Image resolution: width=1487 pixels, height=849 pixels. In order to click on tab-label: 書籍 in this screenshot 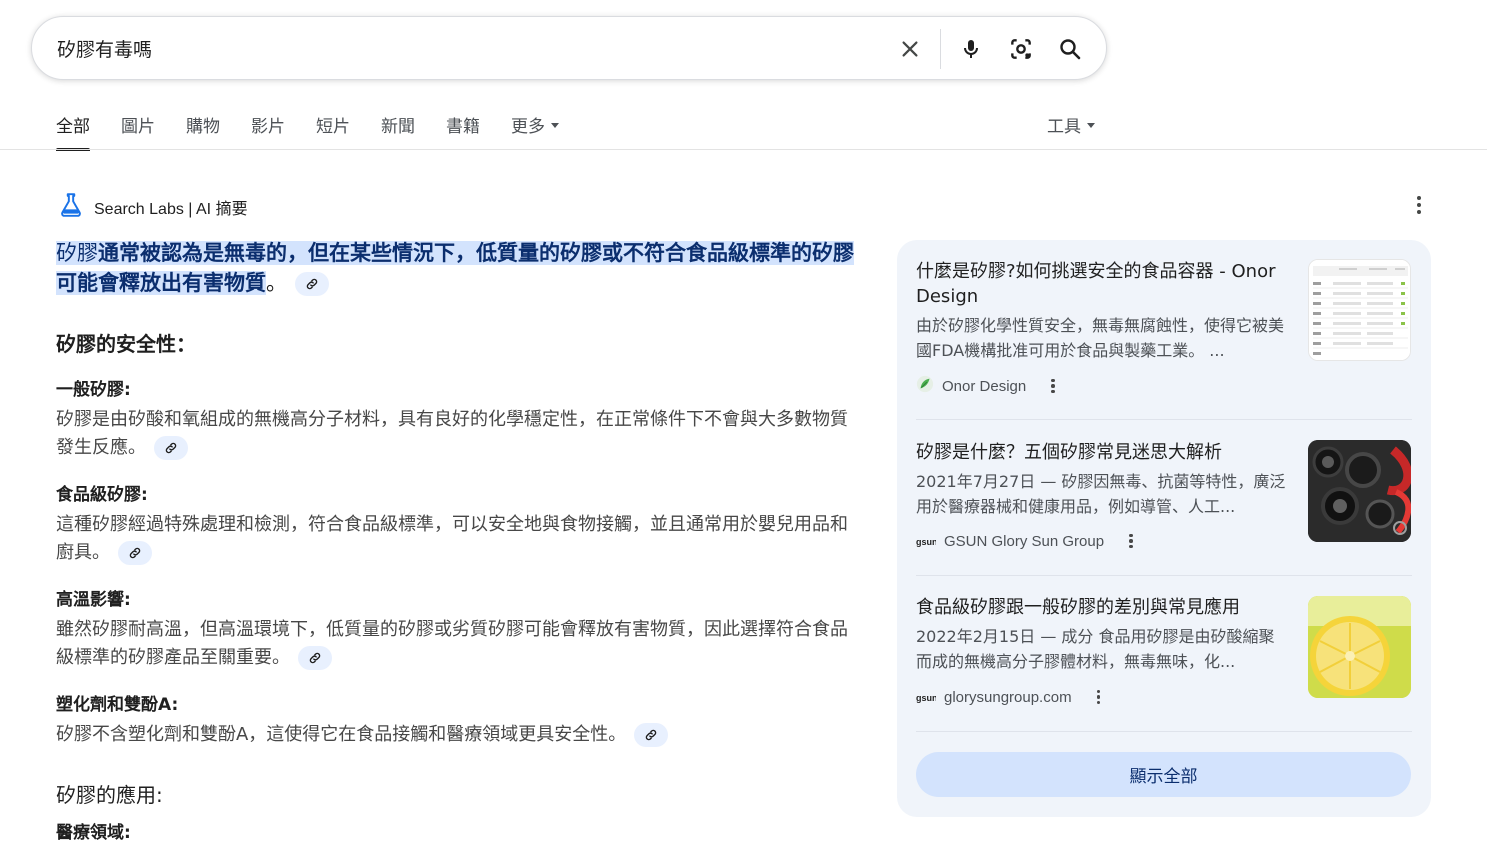, I will do `click(463, 127)`.